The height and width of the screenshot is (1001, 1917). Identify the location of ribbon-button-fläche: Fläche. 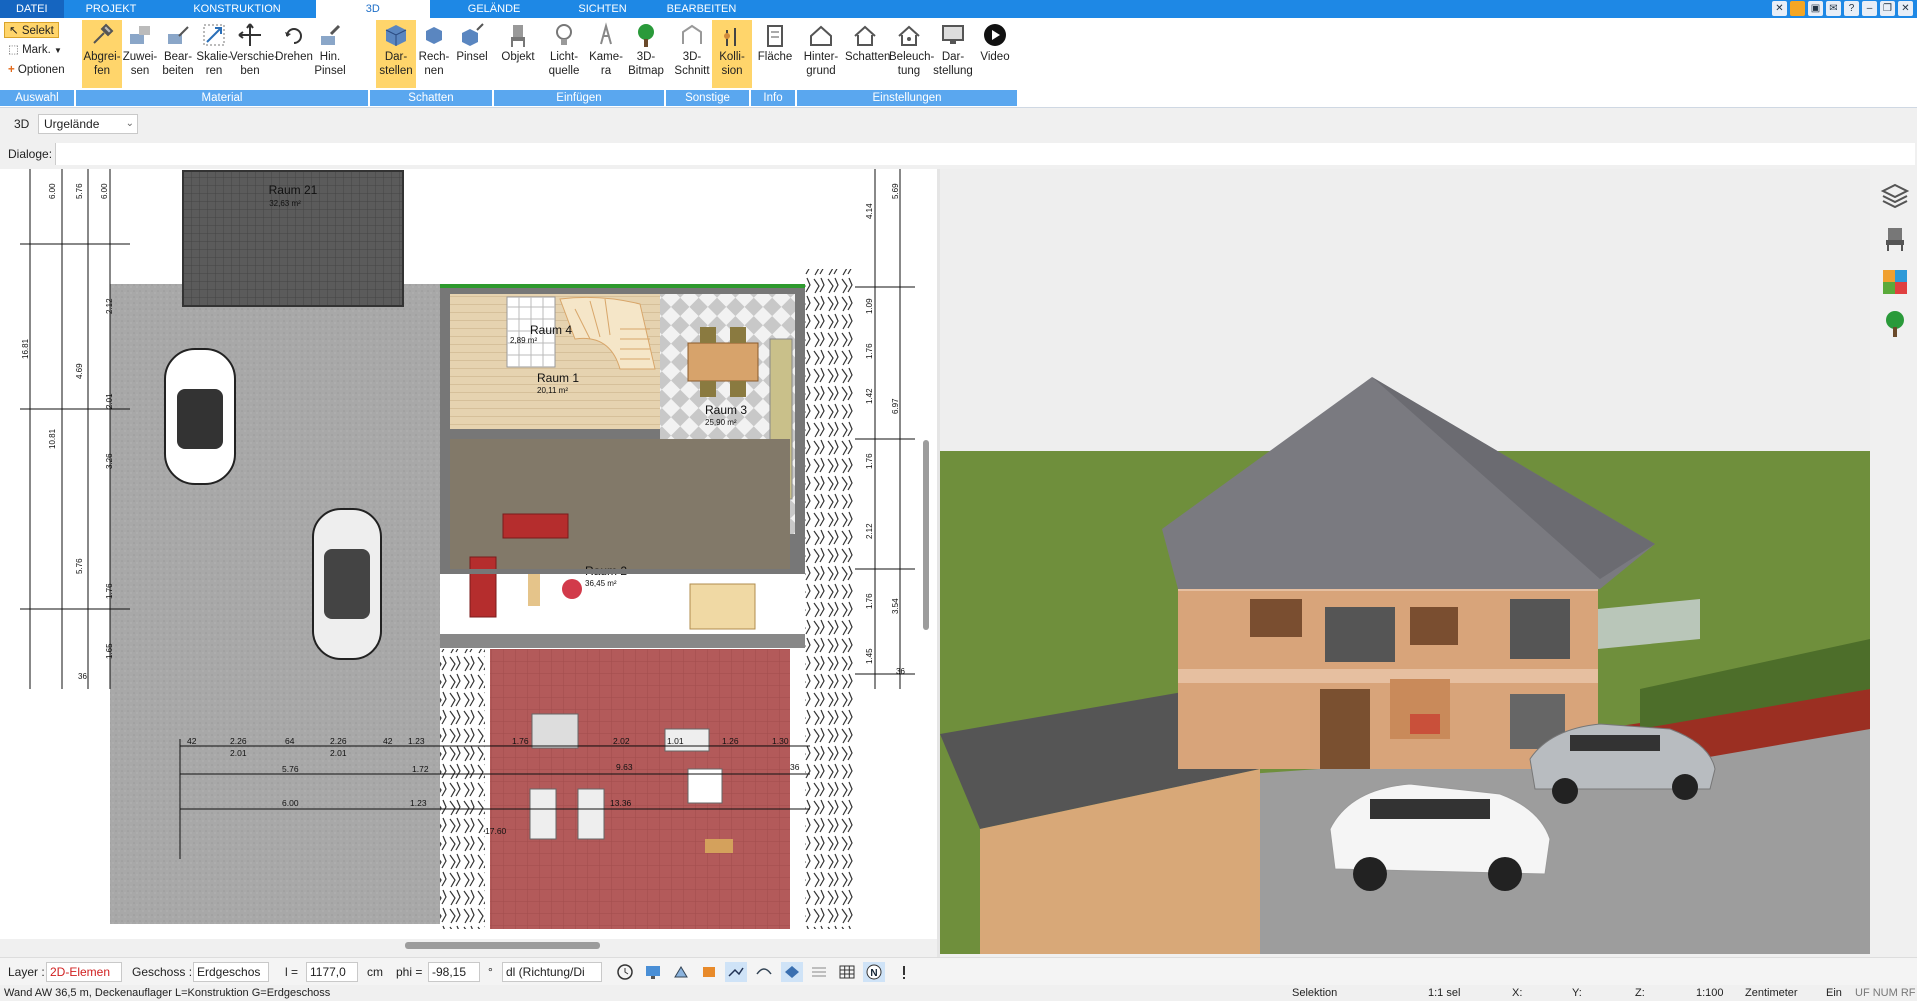
(775, 54).